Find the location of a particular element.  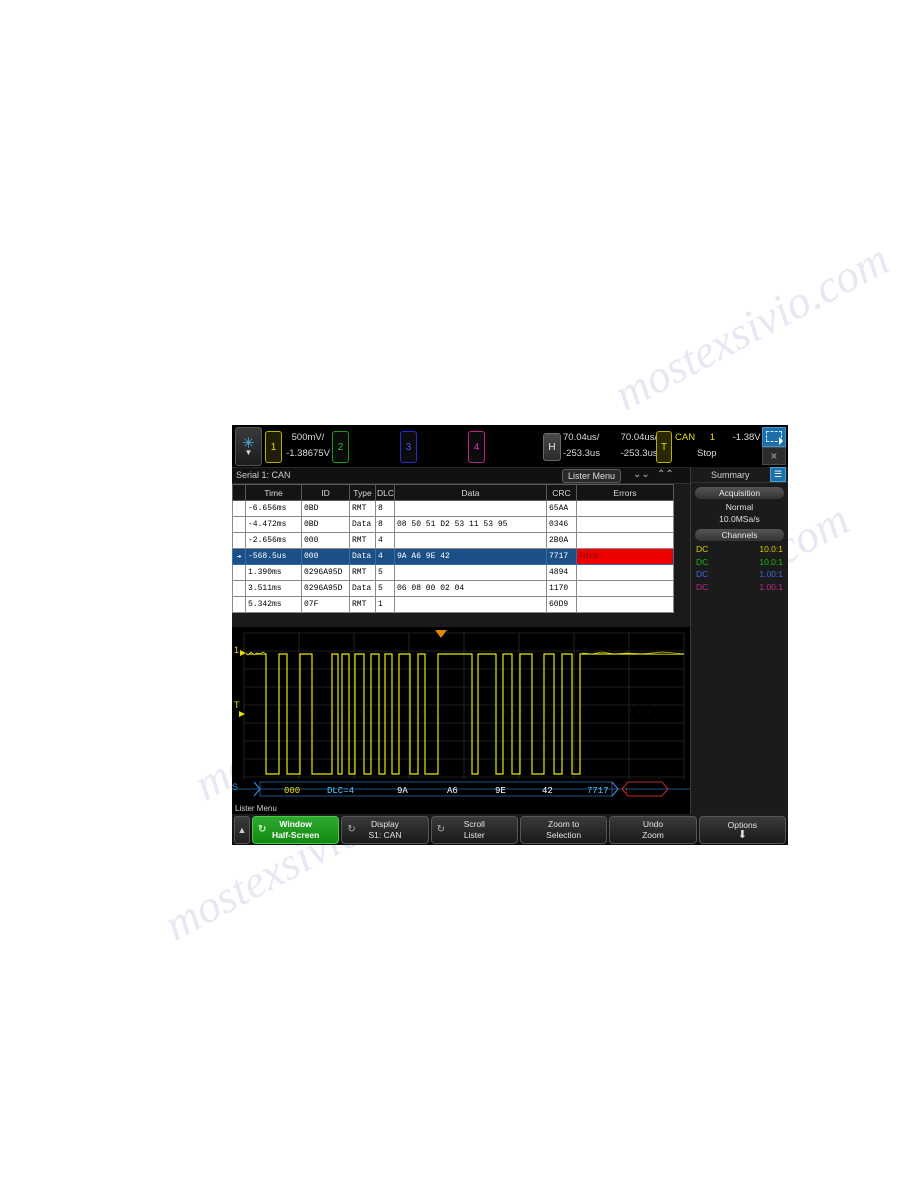

run-state: Stop is located at coordinates (707, 453).